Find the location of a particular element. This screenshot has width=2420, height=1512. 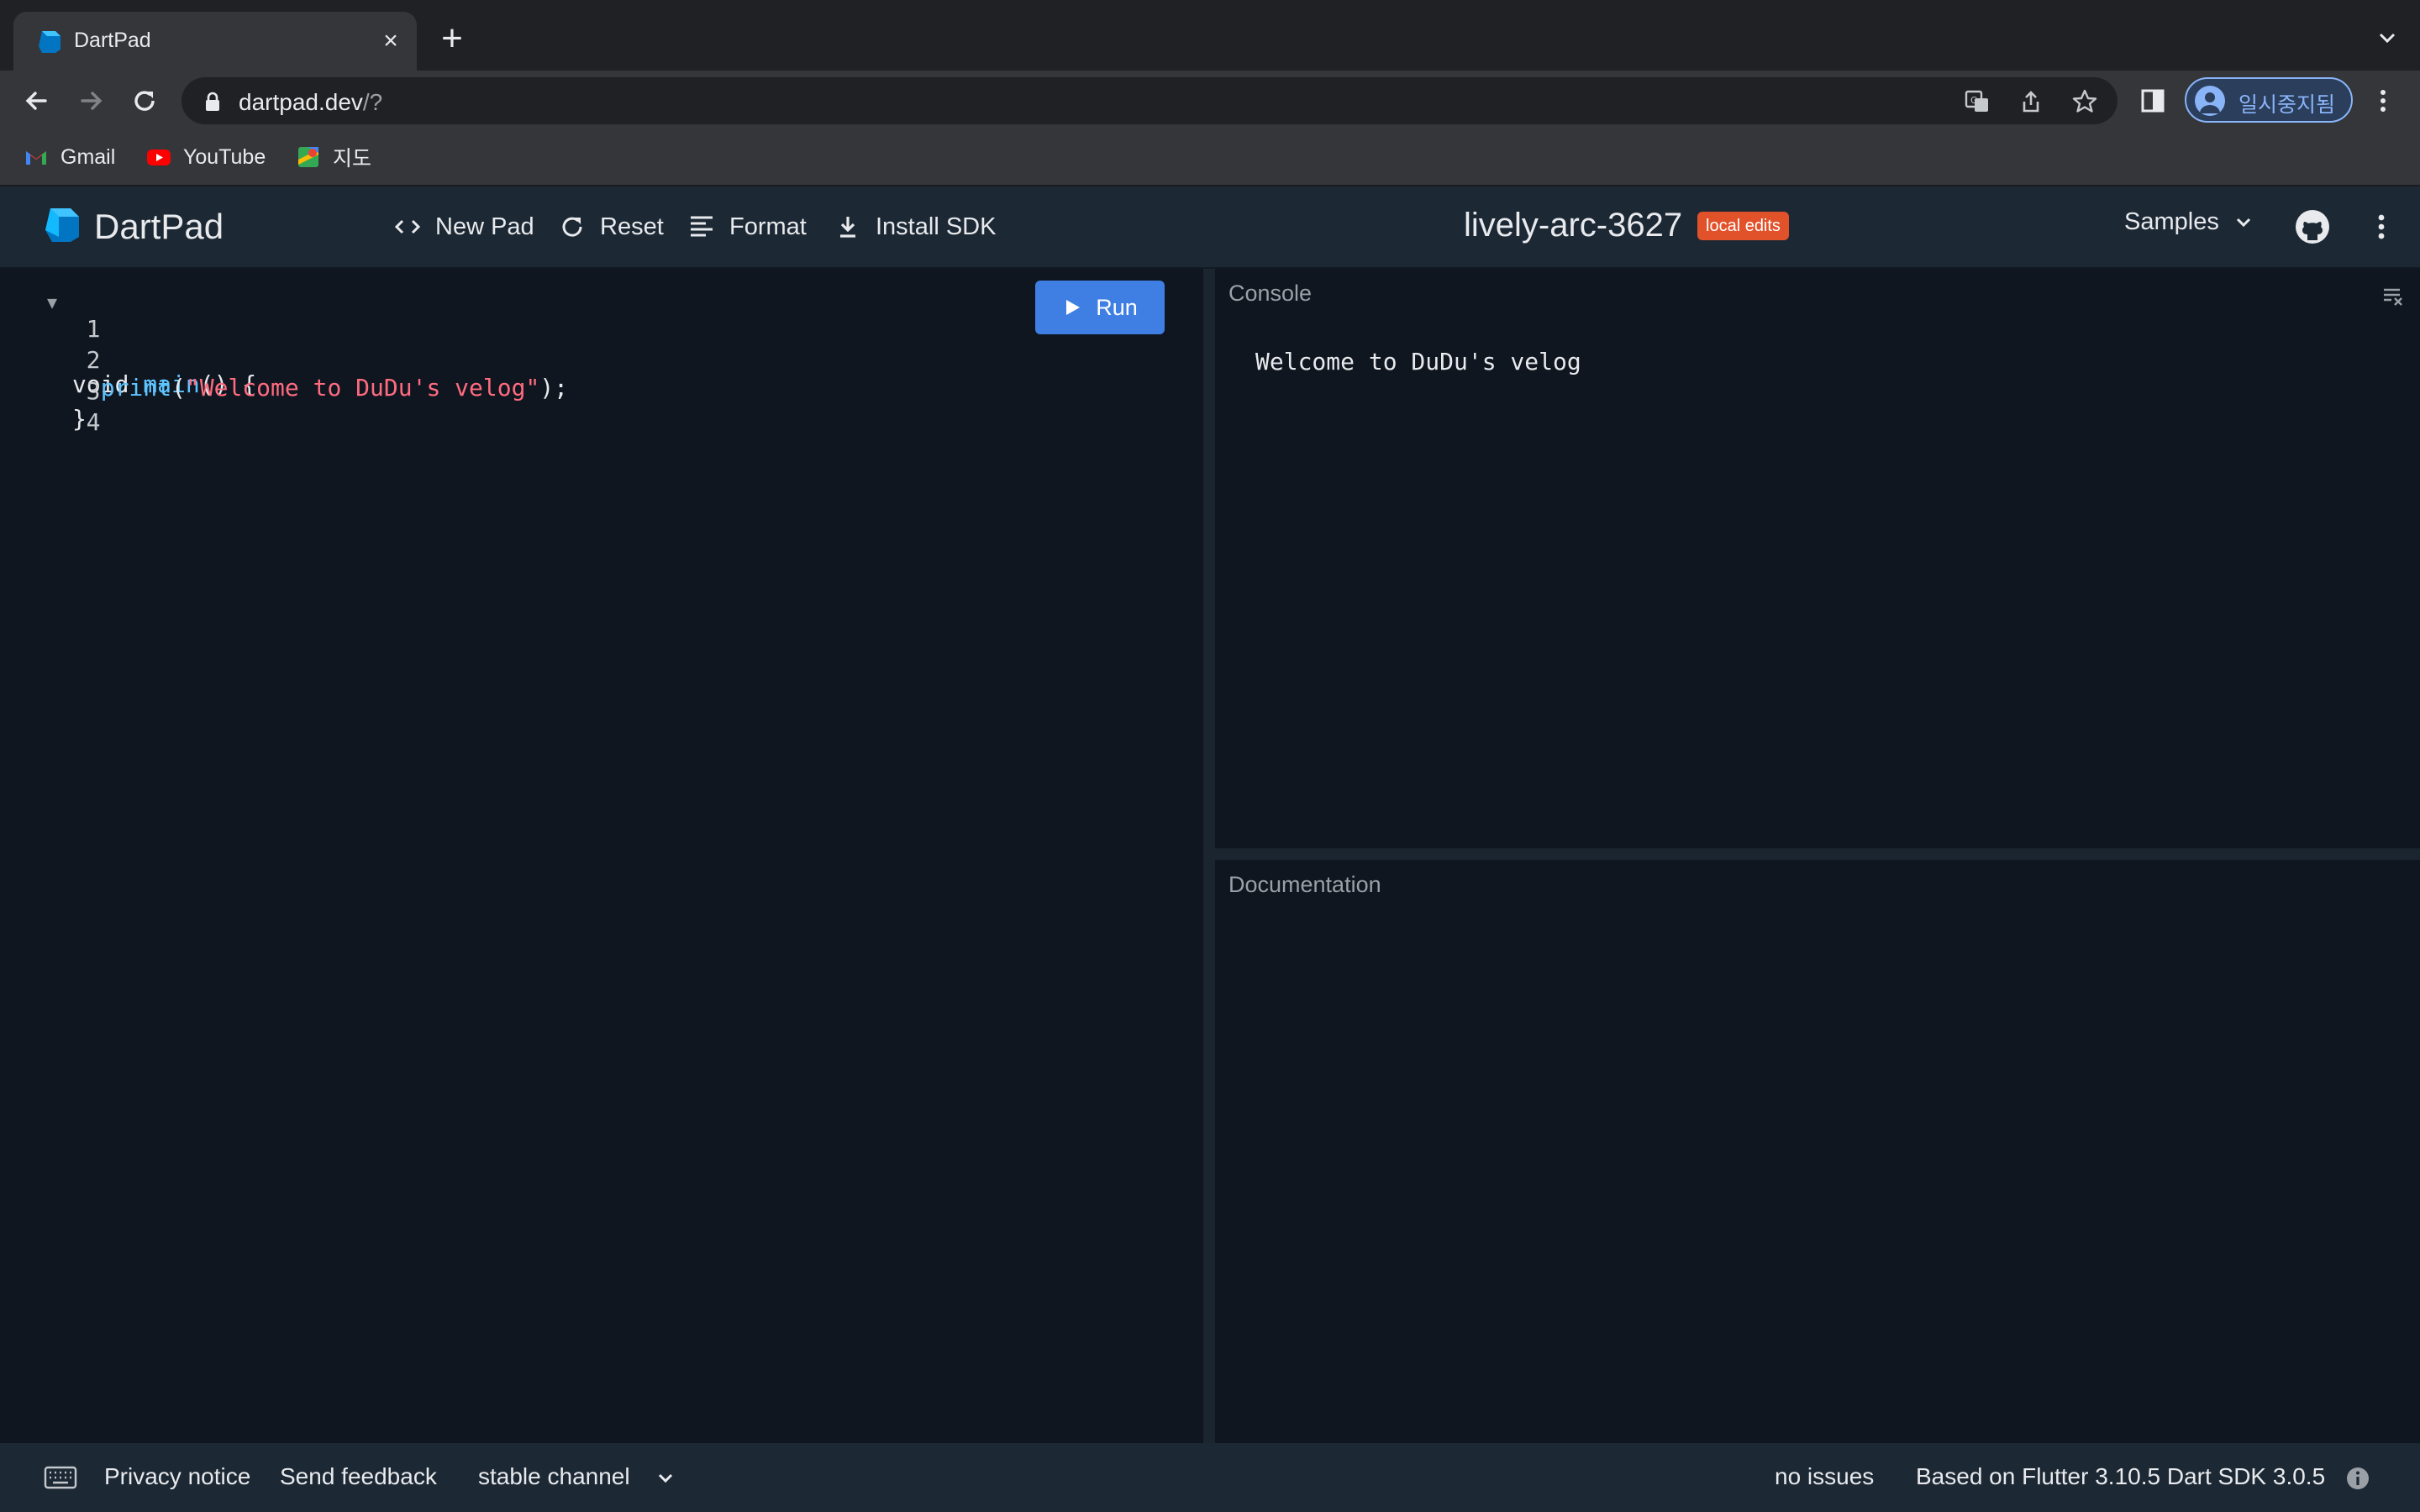

new-pad-label: New Pad is located at coordinates (484, 226).